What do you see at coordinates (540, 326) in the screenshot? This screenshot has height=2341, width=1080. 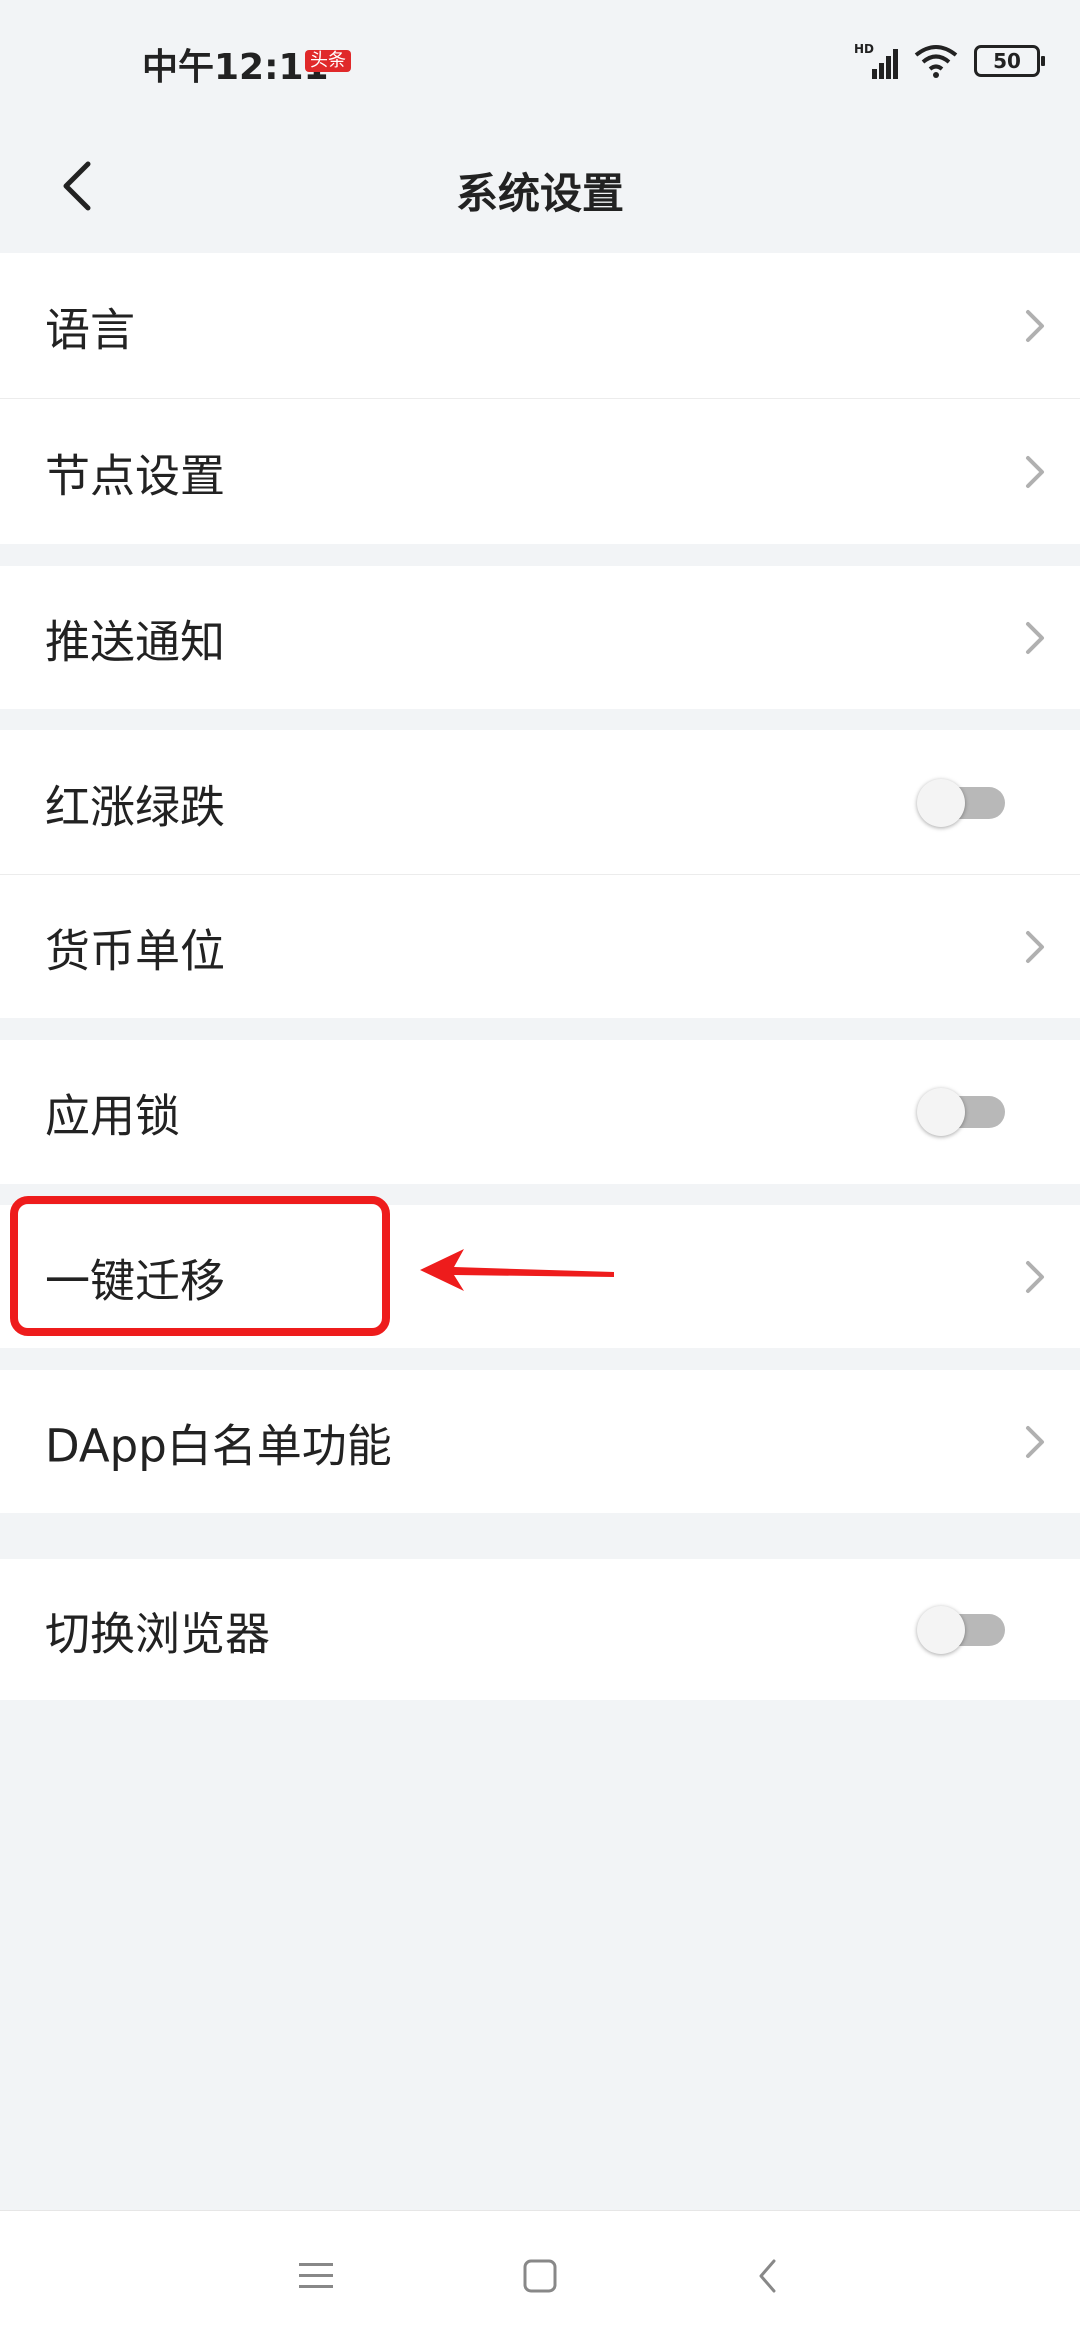 I see `setting-row-language: 语言` at bounding box center [540, 326].